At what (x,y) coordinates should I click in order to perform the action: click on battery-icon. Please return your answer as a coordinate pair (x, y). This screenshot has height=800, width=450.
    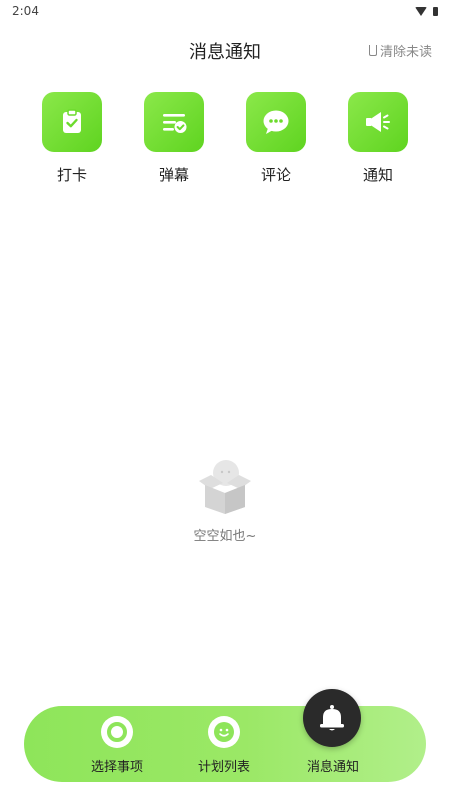
    Looking at the image, I should click on (435, 11).